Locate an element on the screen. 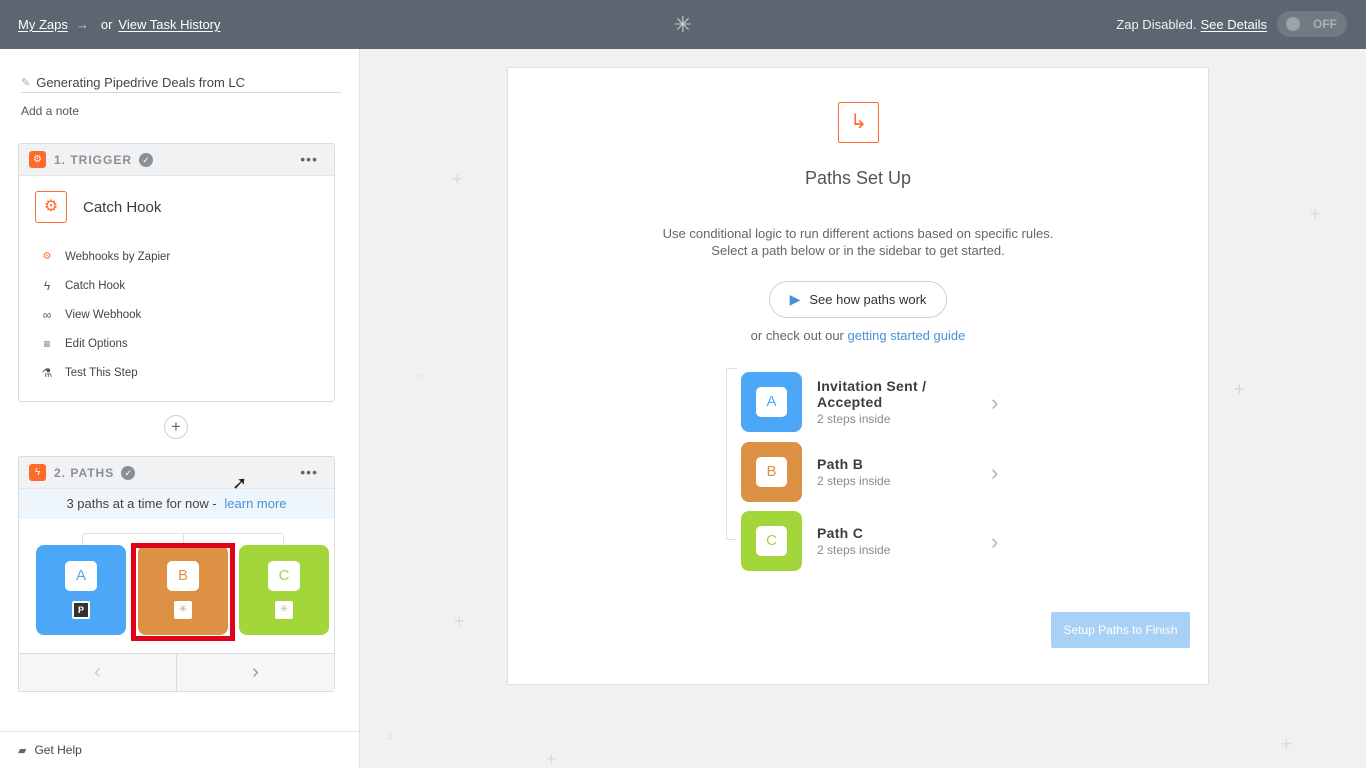 Image resolution: width=1366 pixels, height=768 pixels. guide-line: or check out our getting started guide is located at coordinates (858, 335).